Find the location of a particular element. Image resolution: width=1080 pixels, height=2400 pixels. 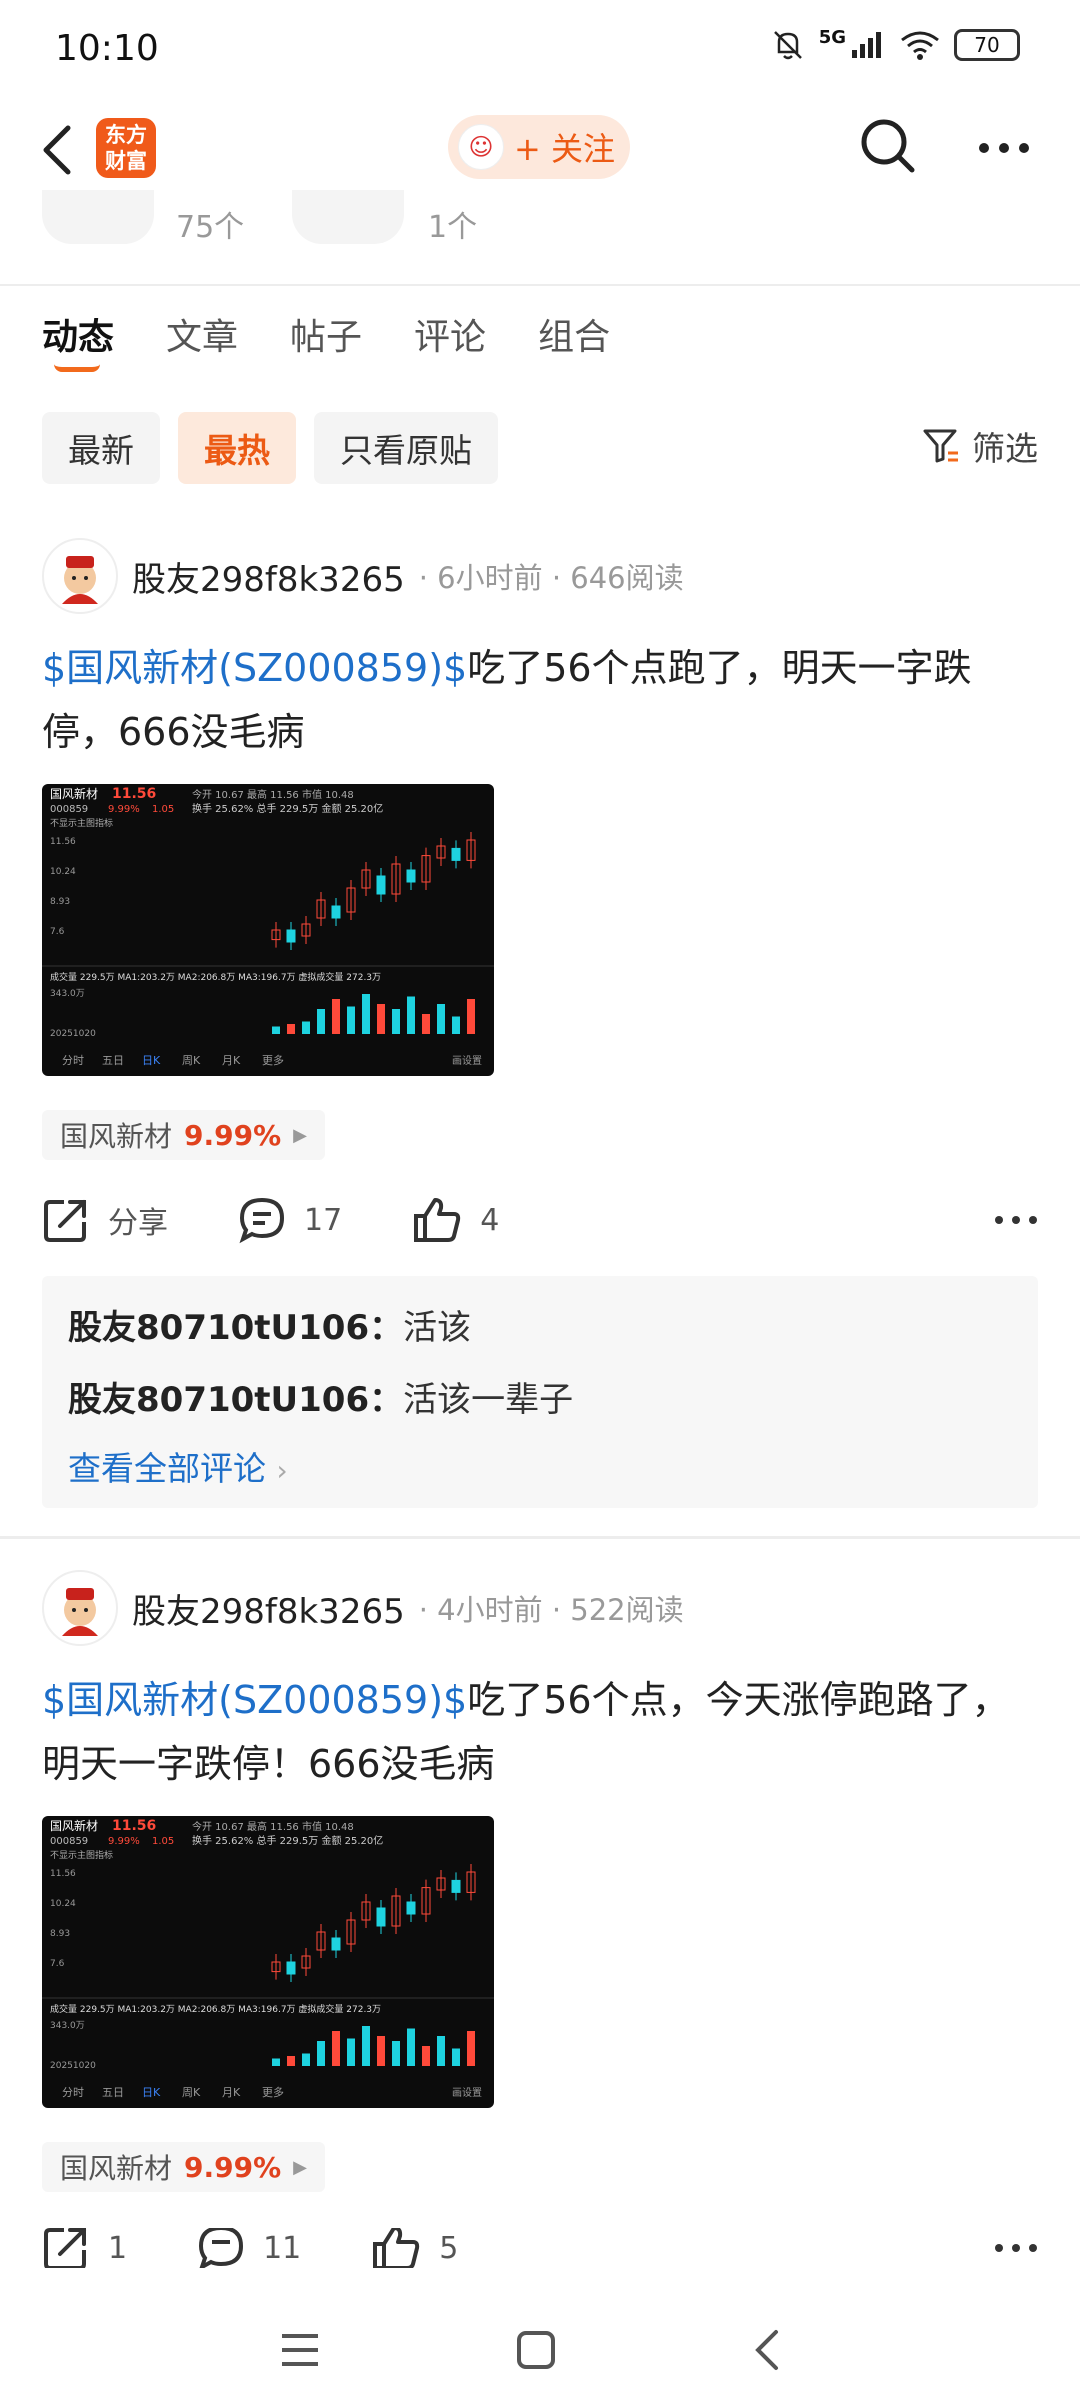

home-icon is located at coordinates (536, 2350).